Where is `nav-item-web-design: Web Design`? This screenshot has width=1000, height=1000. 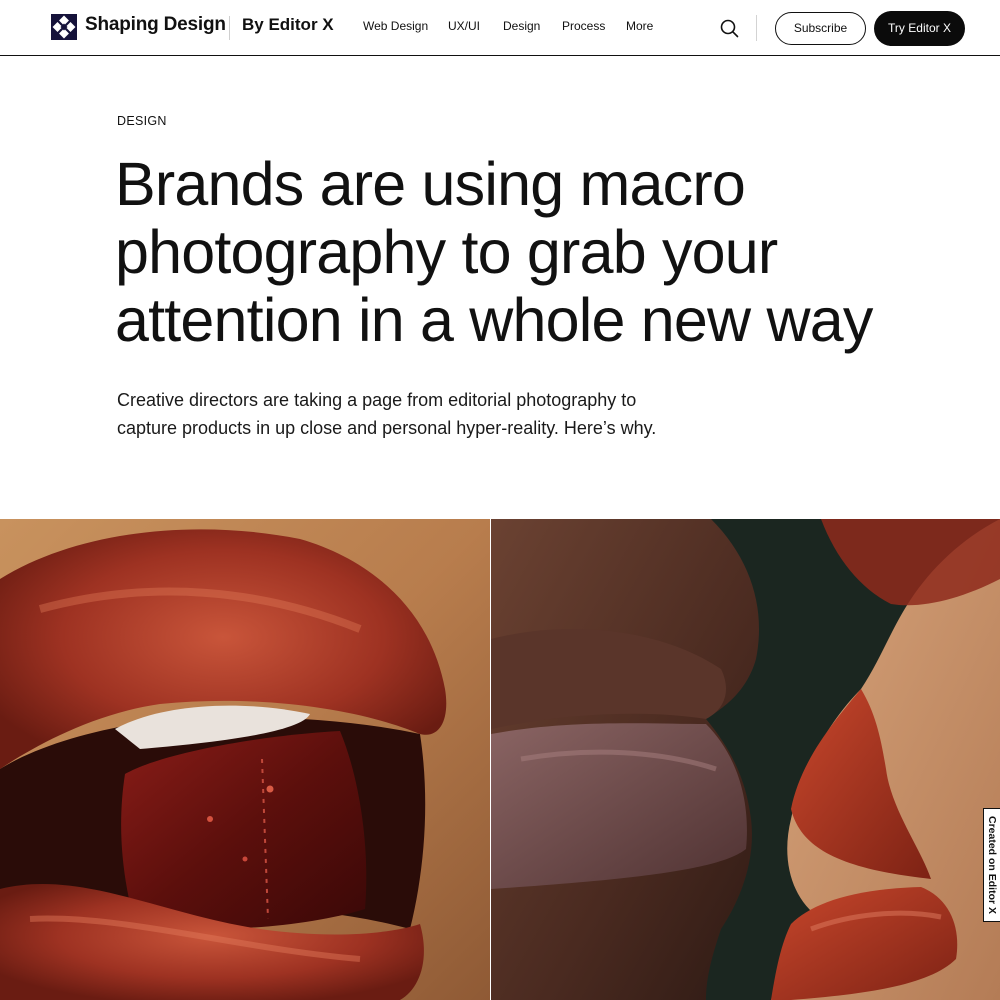 nav-item-web-design: Web Design is located at coordinates (395, 26).